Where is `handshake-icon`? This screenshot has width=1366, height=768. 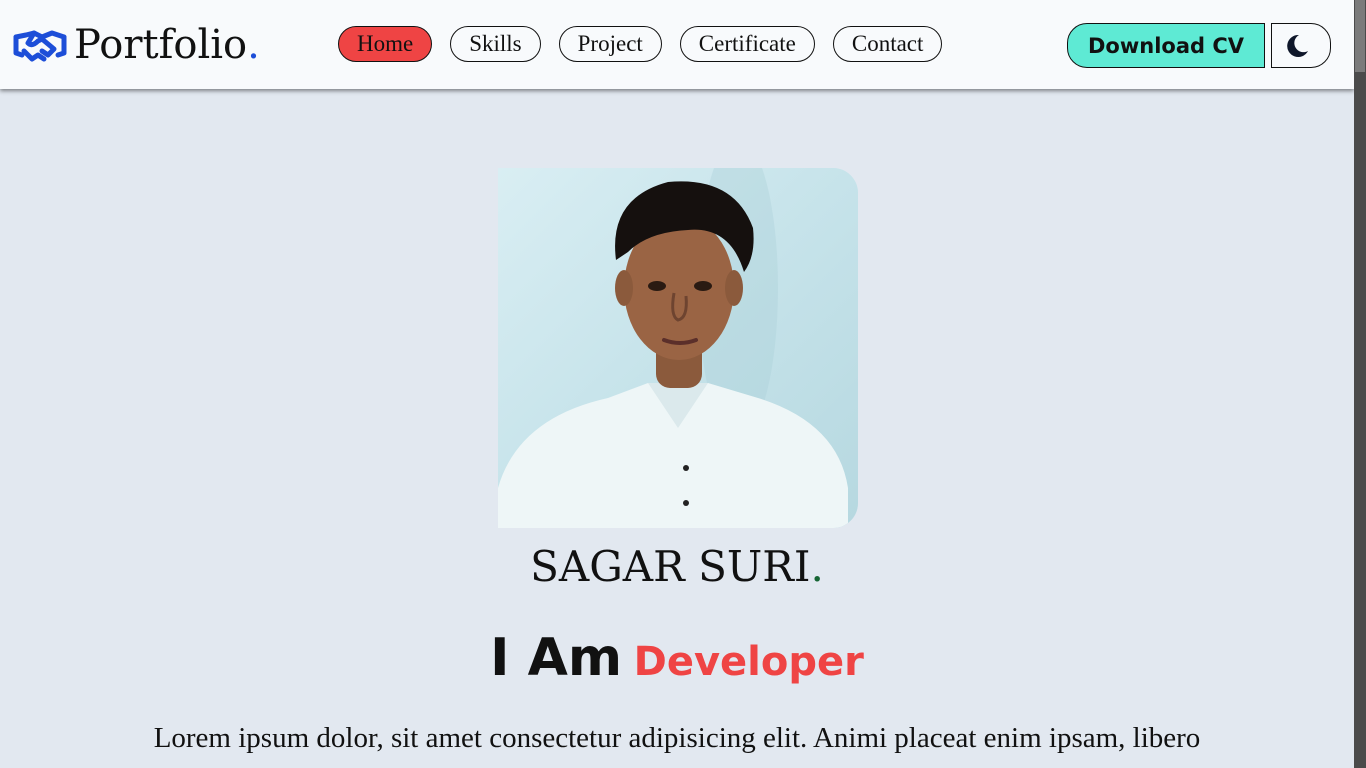 handshake-icon is located at coordinates (40, 46).